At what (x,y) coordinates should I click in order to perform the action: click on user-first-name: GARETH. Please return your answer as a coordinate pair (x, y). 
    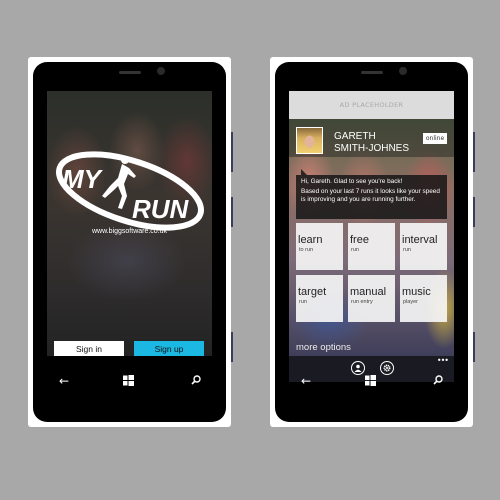
    Looking at the image, I should click on (355, 136).